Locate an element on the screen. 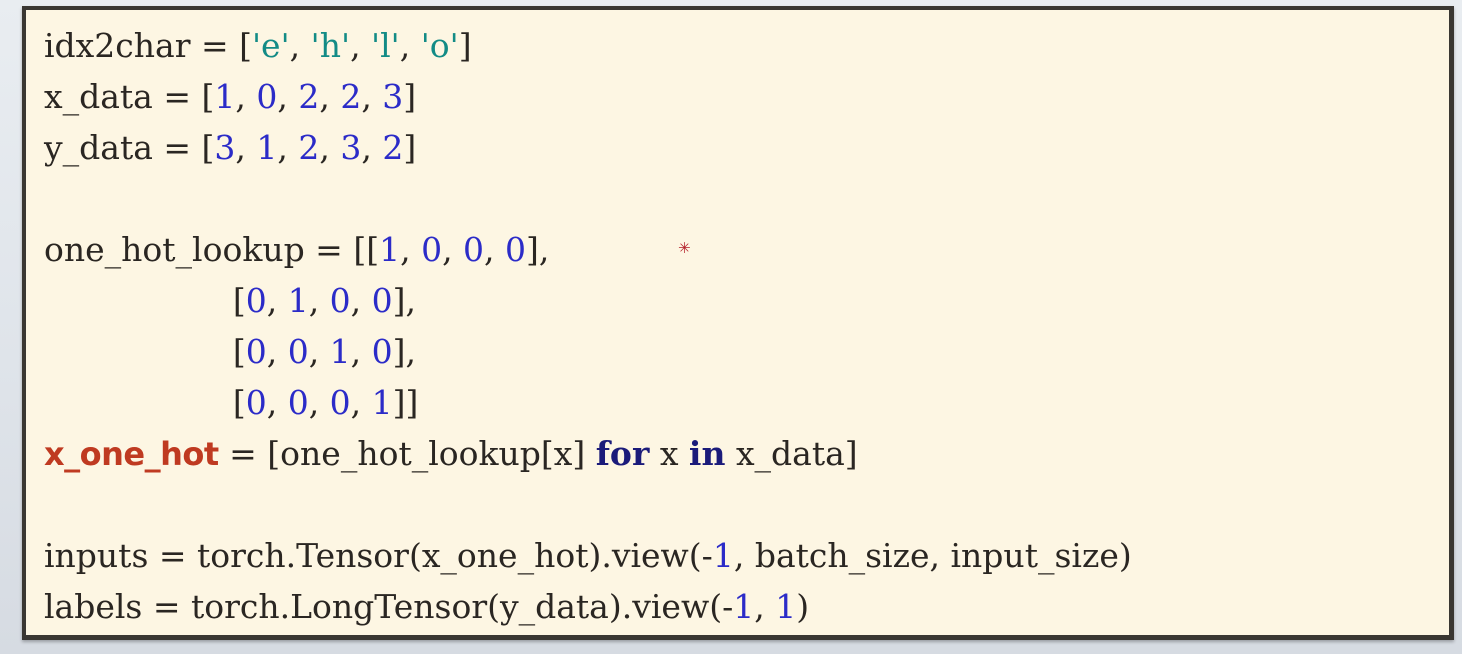  token-plain: inputs = torch.Tensor(x_one_hot).view(- is located at coordinates (378, 555).